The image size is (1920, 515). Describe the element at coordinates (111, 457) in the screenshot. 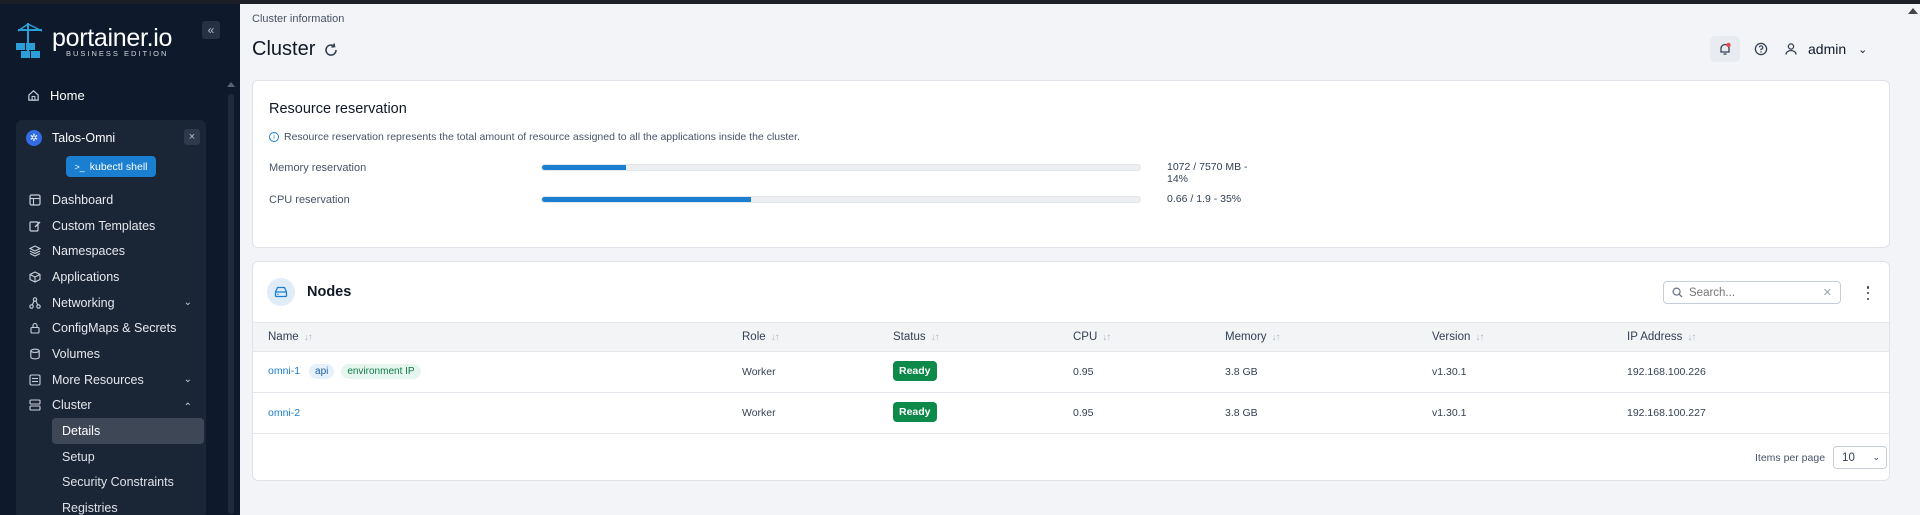

I see `sidebar-subitem-setup: Setup` at that location.